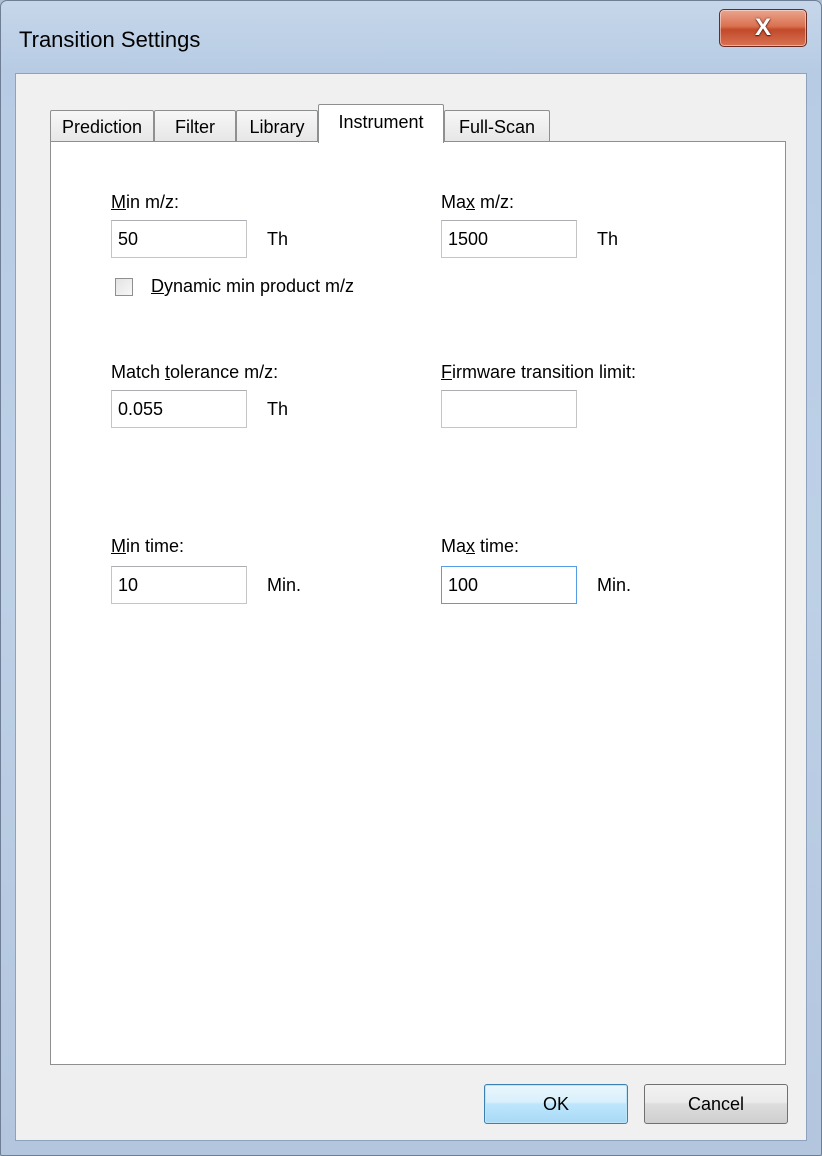  Describe the element at coordinates (608, 239) in the screenshot. I see `max-mz-unit: Th` at that location.